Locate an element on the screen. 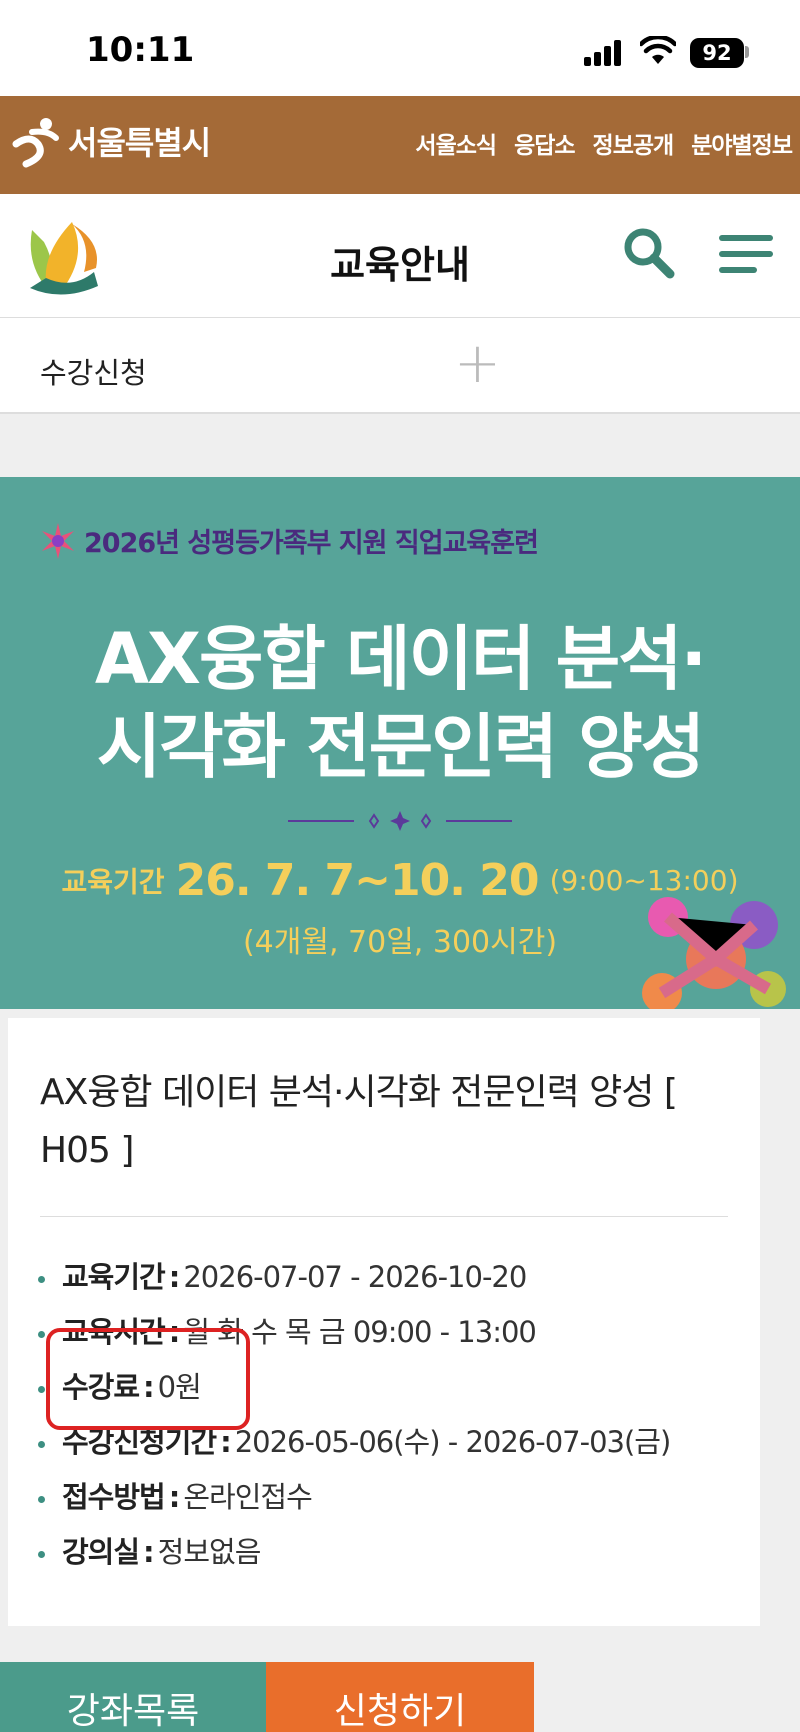 The image size is (800, 1732). info-label: 교육기간 is located at coordinates (114, 1277).